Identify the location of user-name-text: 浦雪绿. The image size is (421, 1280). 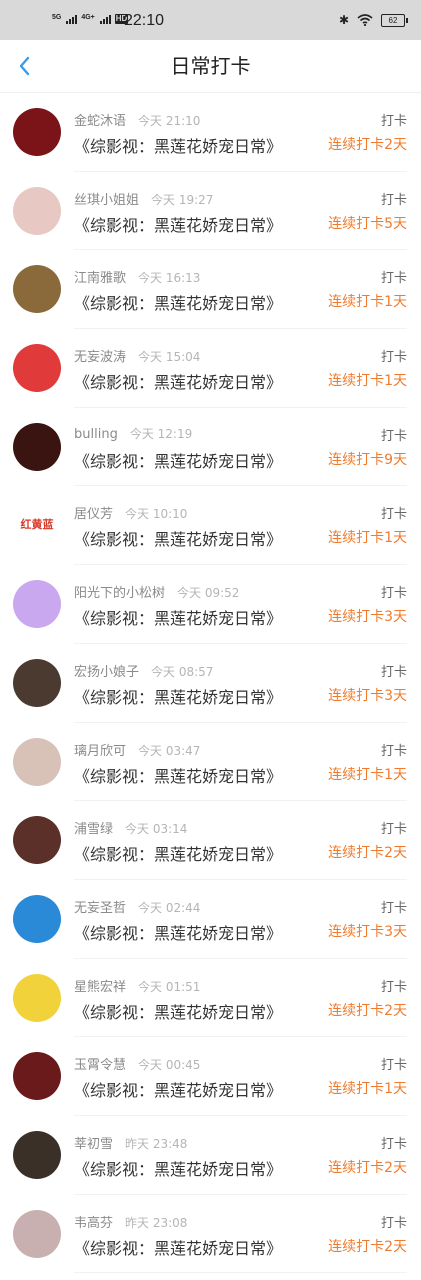
(94, 830).